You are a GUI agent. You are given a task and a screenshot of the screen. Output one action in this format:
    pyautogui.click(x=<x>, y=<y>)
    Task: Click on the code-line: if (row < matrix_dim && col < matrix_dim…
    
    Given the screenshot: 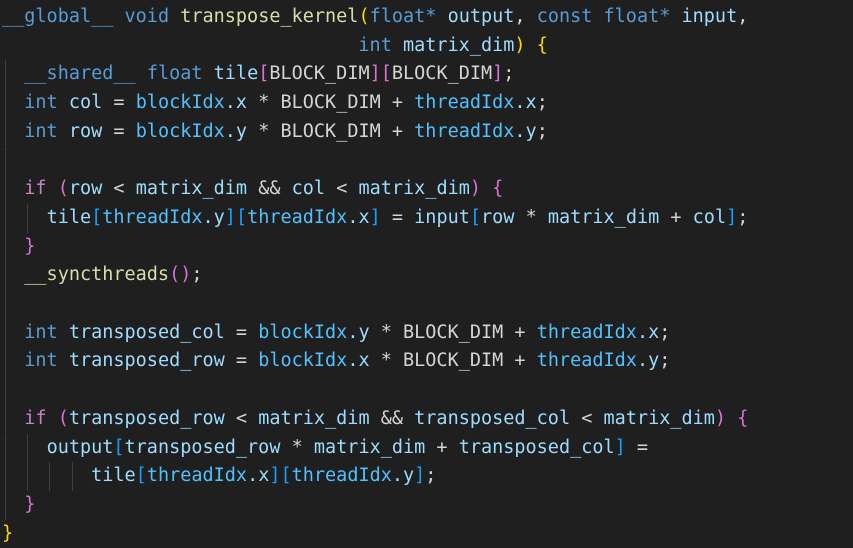 What is the action you would take?
    pyautogui.click(x=252, y=189)
    